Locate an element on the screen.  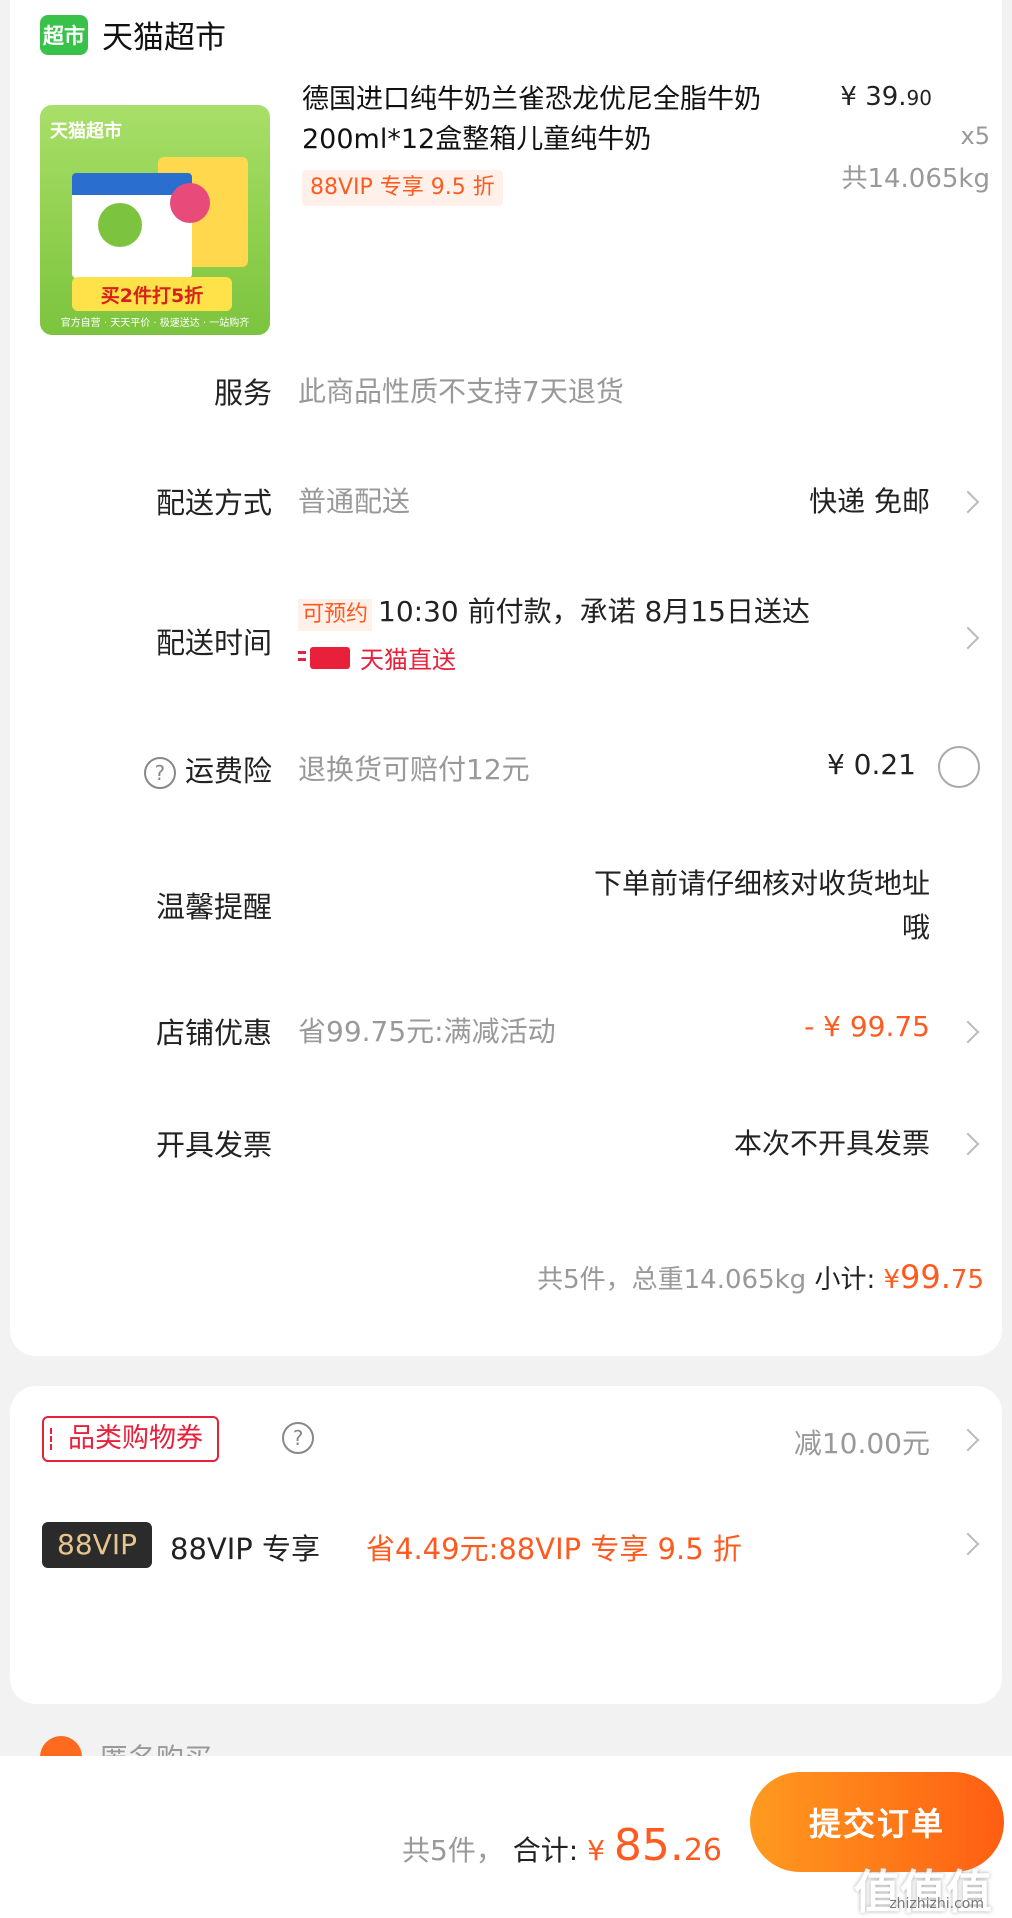
vip-badge: 88VIP is located at coordinates (97, 1545).